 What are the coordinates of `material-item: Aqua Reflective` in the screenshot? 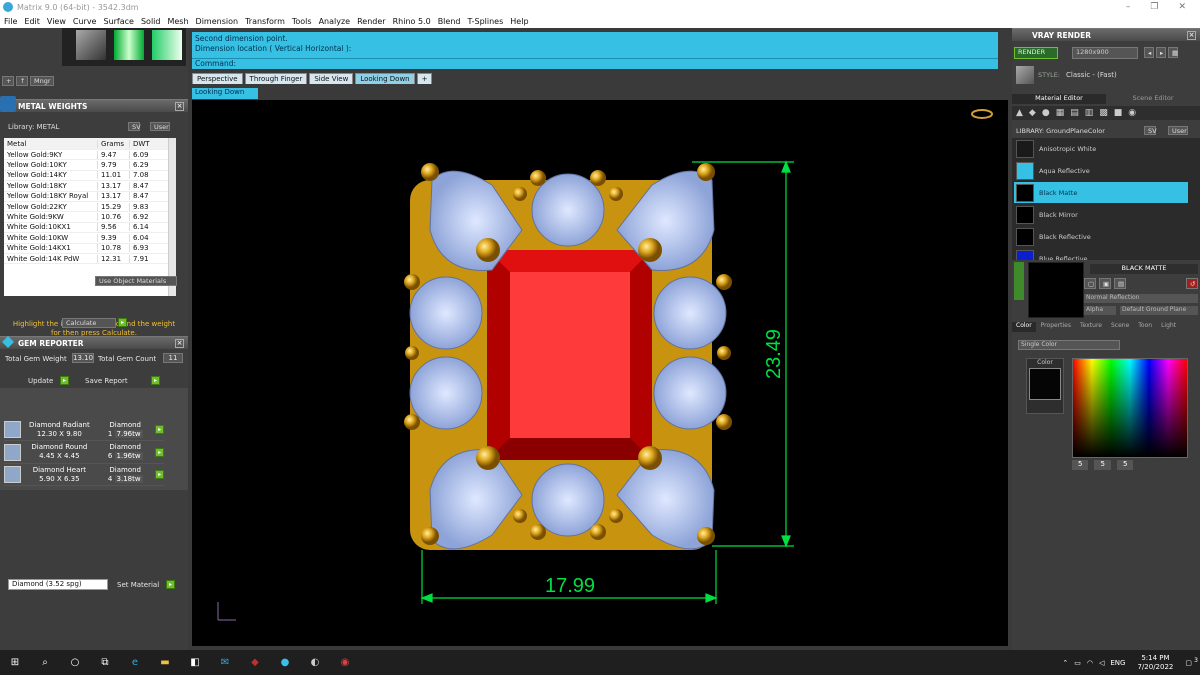 It's located at (1101, 171).